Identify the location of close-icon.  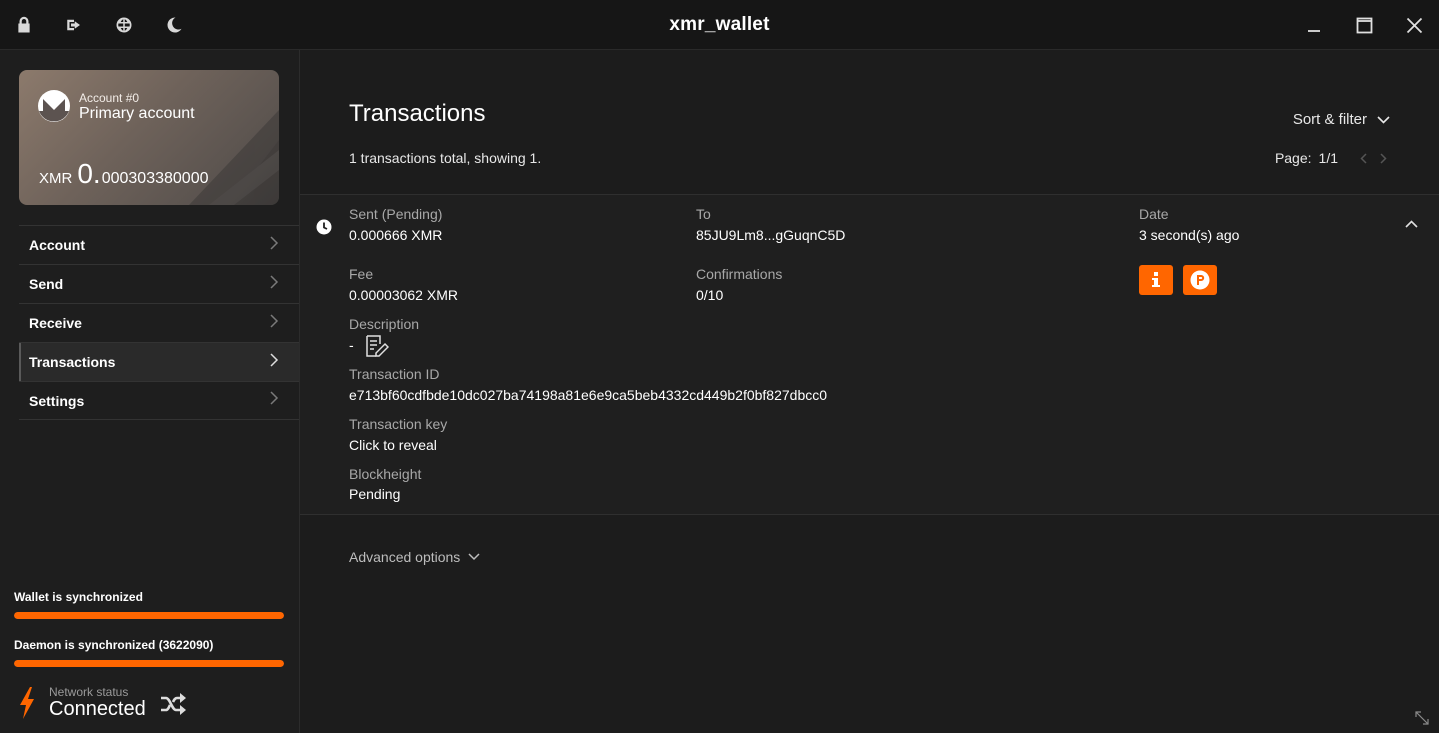
(1414, 25).